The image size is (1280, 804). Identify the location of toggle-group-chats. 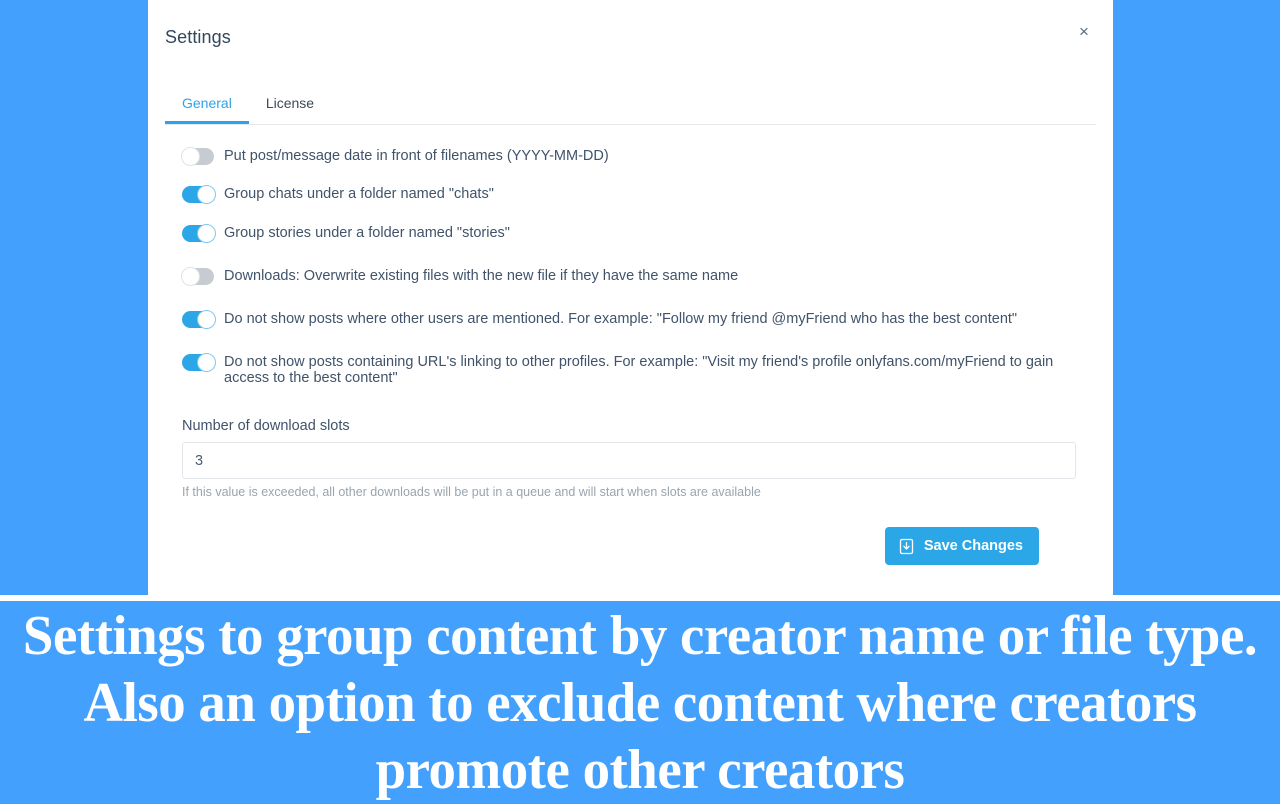
(199, 194).